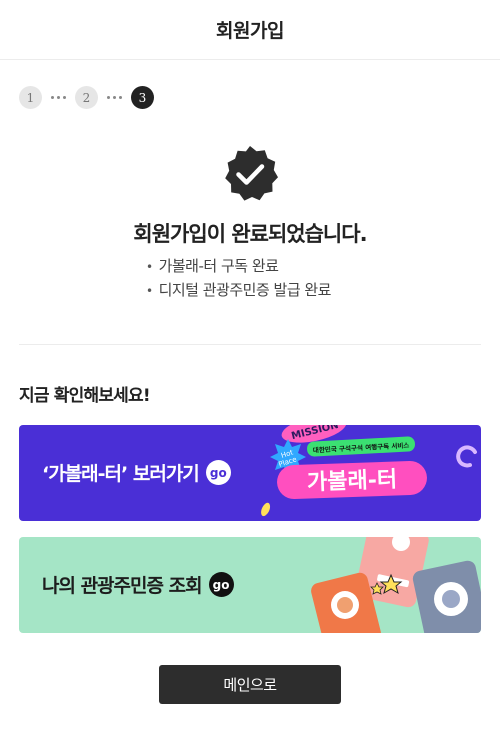  Describe the element at coordinates (250, 344) in the screenshot. I see `divider` at that location.